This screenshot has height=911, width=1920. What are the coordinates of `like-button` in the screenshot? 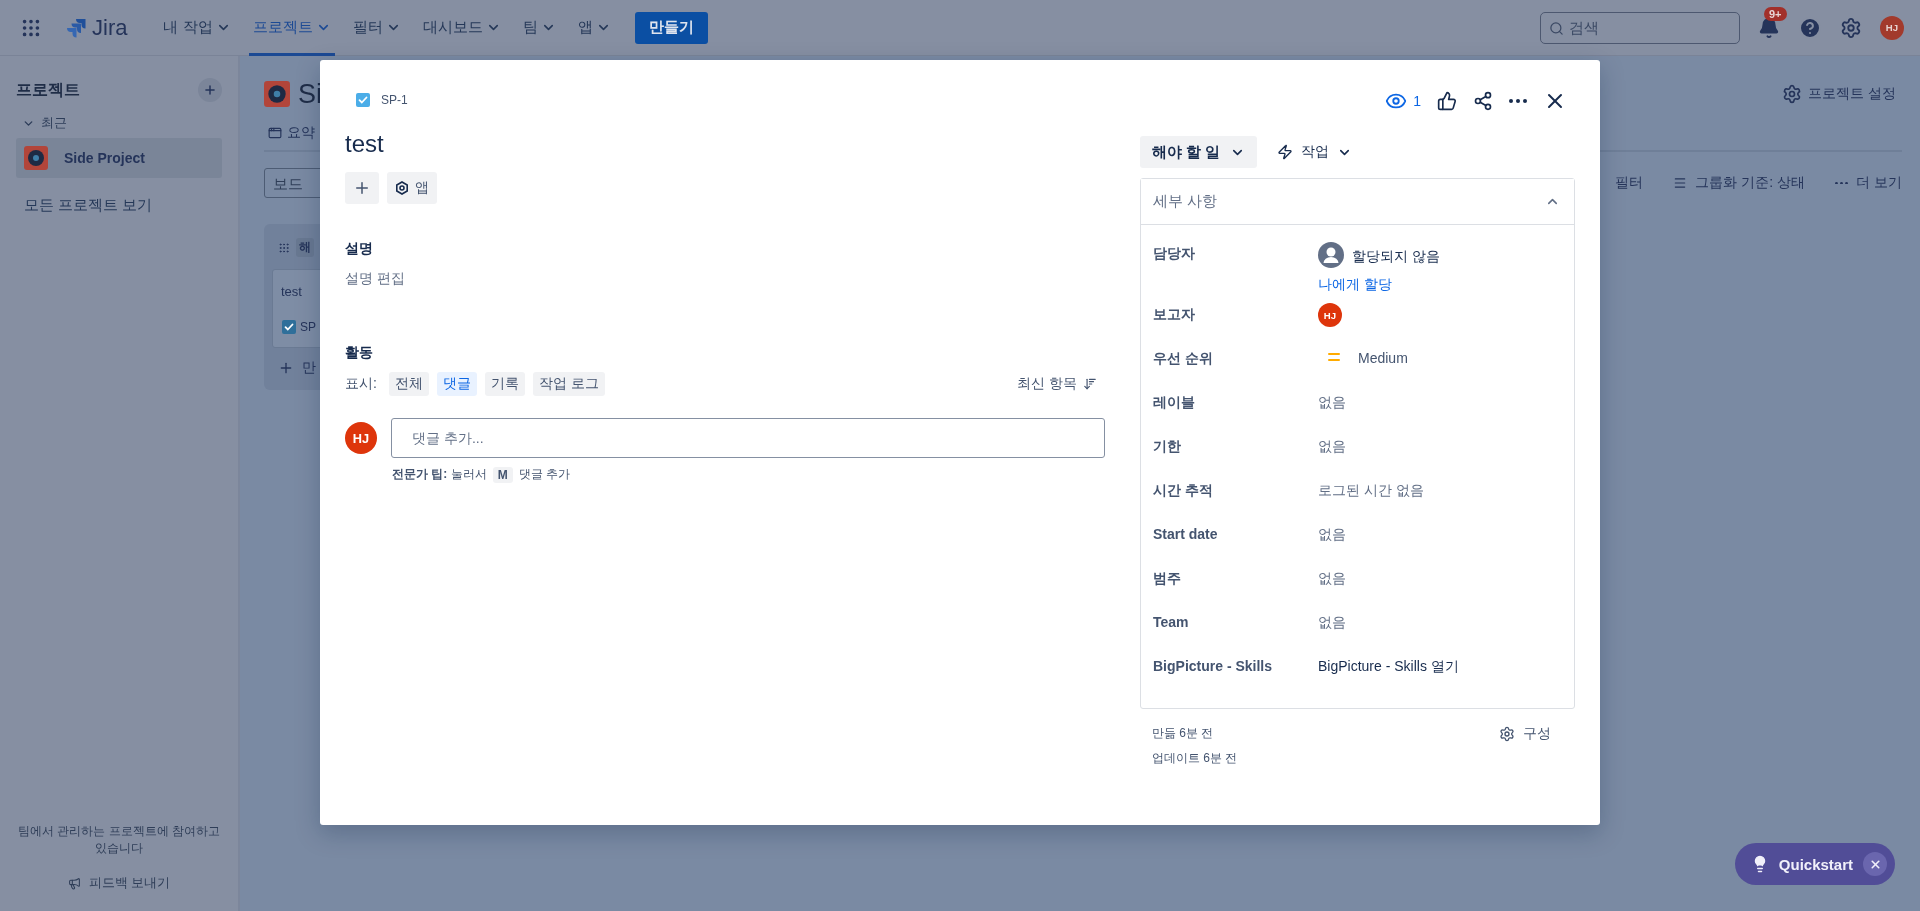 It's located at (1447, 101).